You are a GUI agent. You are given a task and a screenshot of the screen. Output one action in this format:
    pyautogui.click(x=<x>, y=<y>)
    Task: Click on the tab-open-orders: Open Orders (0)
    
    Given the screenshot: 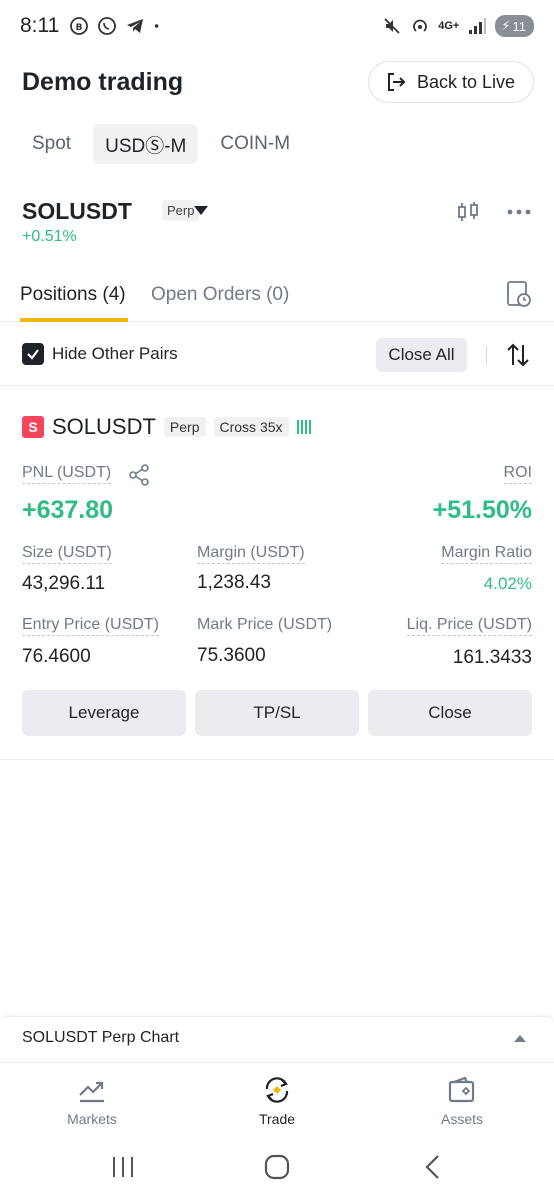 What is the action you would take?
    pyautogui.click(x=220, y=295)
    